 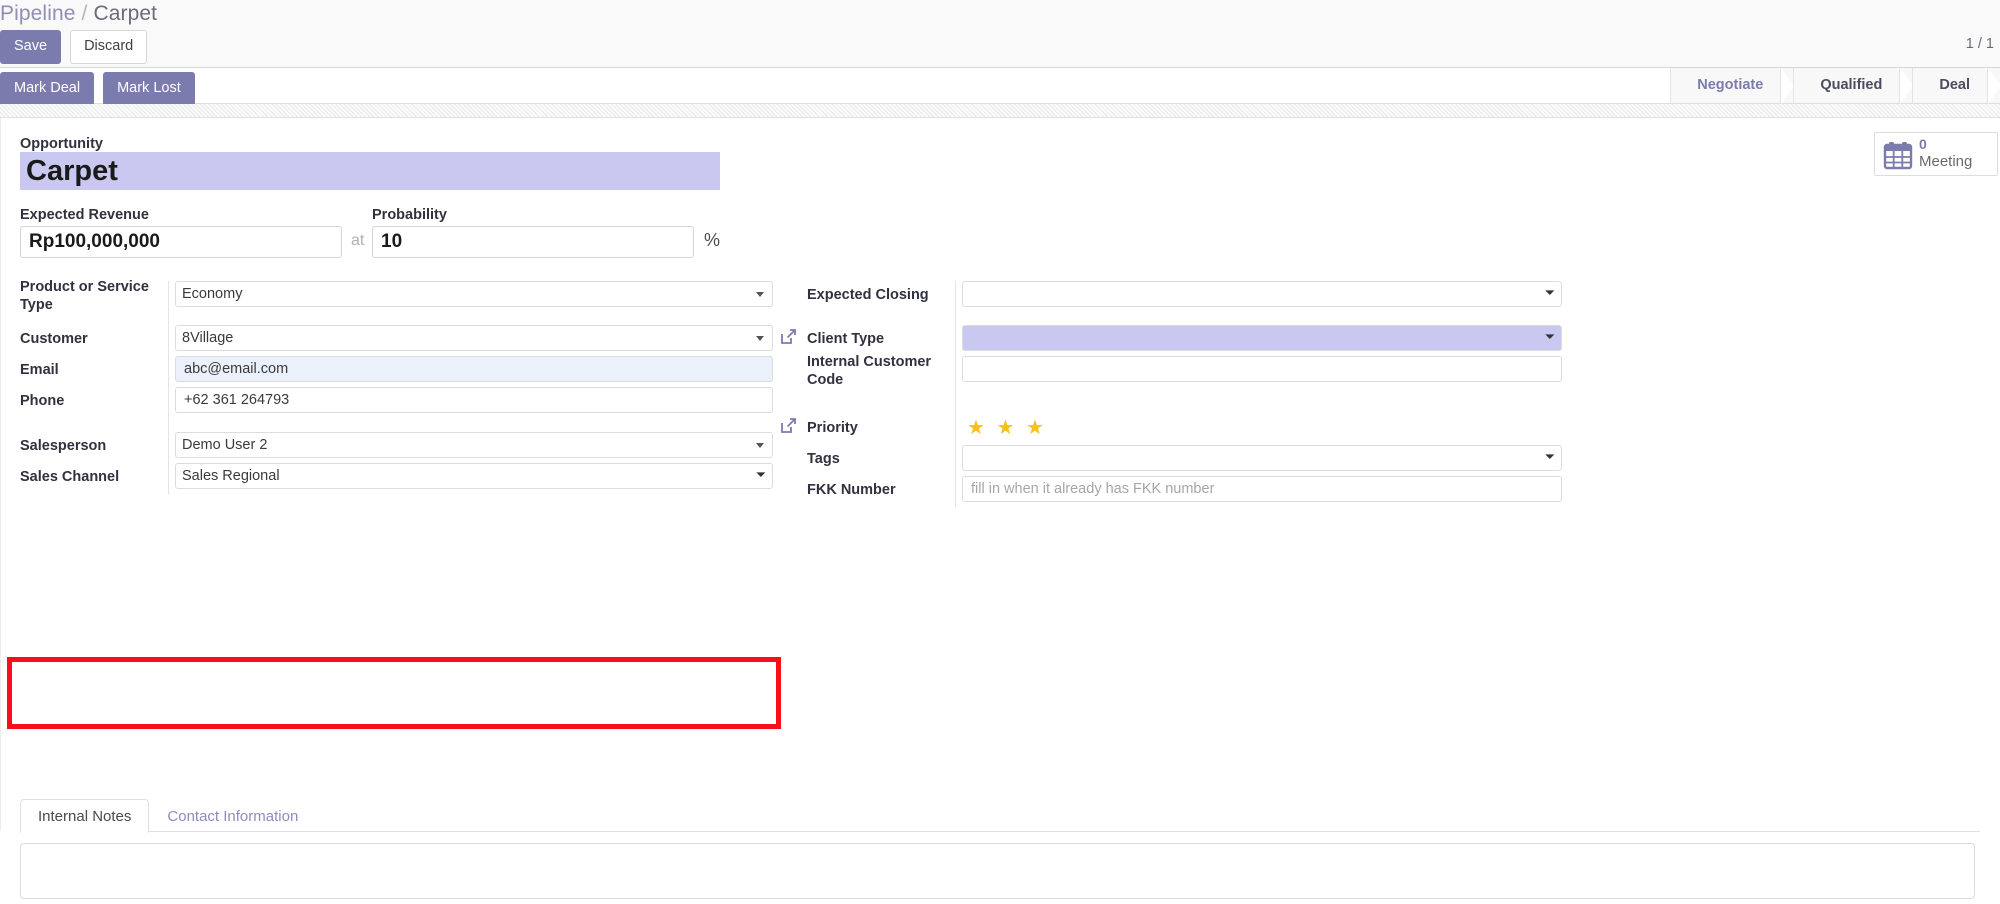 I want to click on at-separator: at, so click(x=358, y=240).